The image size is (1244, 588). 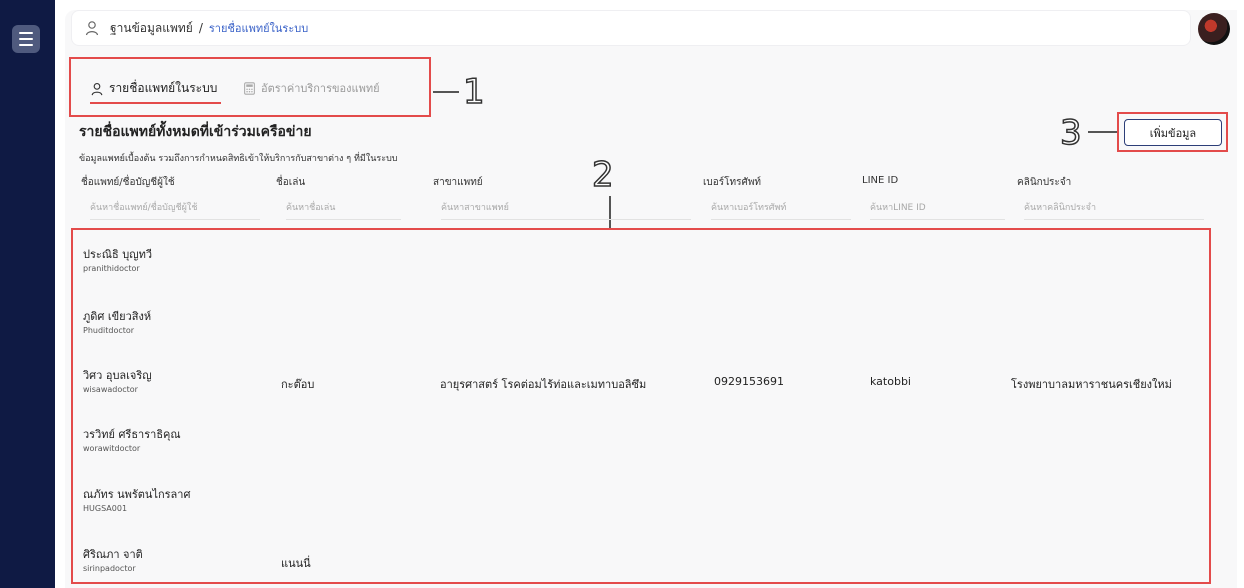 What do you see at coordinates (132, 434) in the screenshot?
I see `doctor-name: วรวิทย์ ศรีธาราธิคุณ` at bounding box center [132, 434].